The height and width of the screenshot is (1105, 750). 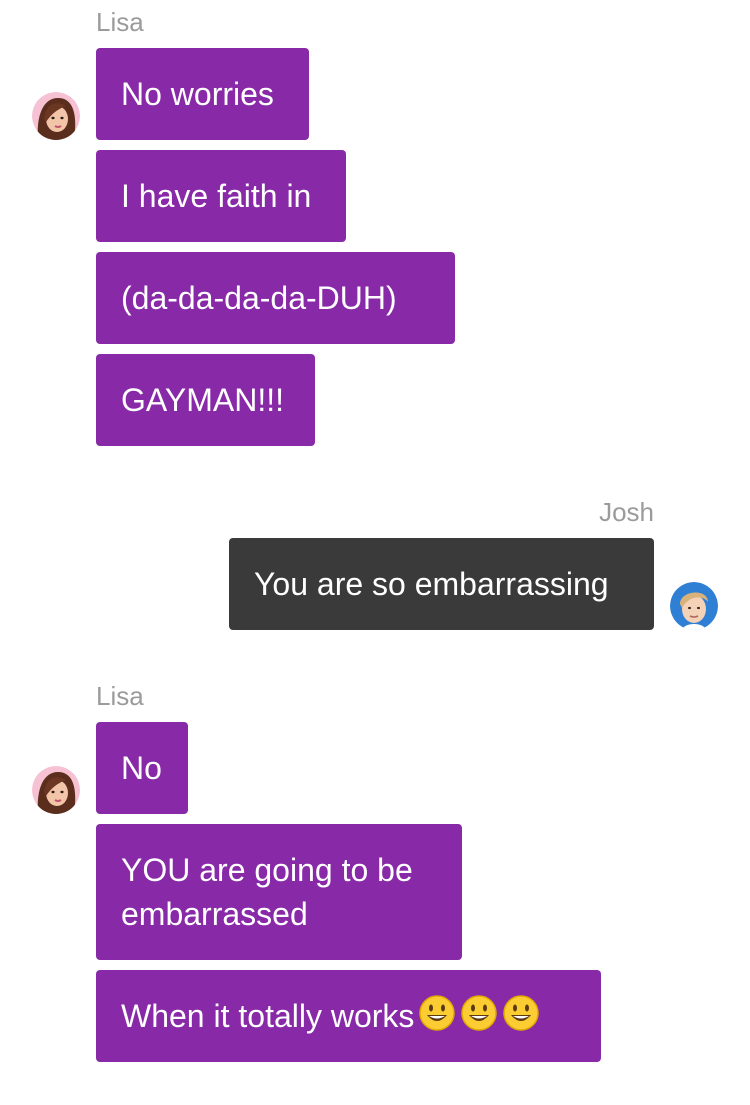 I want to click on message-bubble: (da-da-da-da-DUH), so click(x=275, y=298).